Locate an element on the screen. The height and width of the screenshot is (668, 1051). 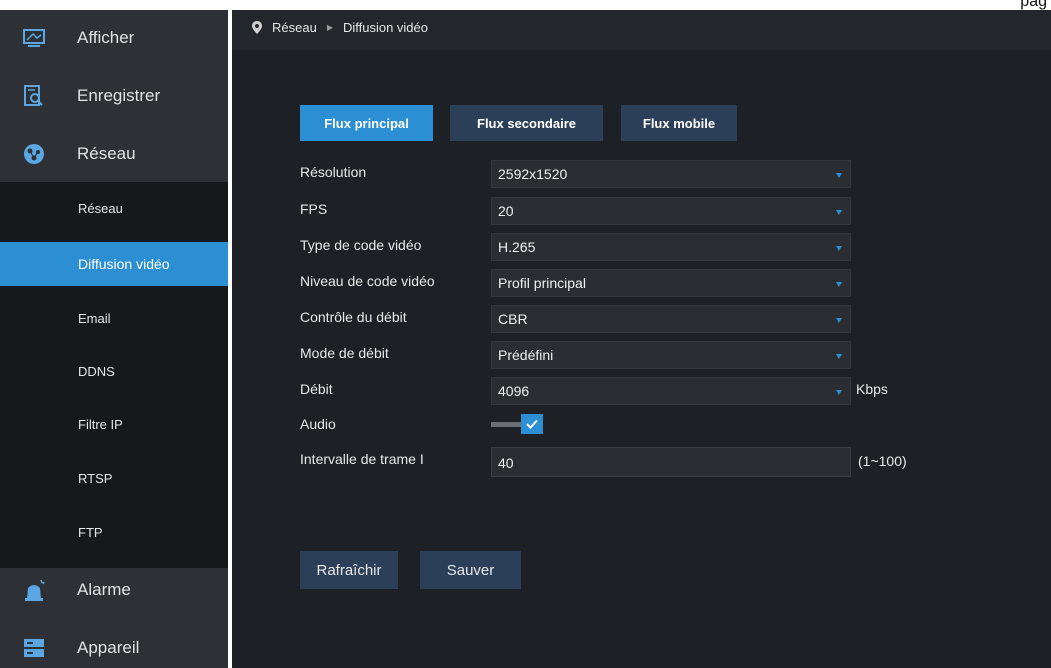
fps-label: FPS is located at coordinates (314, 209).